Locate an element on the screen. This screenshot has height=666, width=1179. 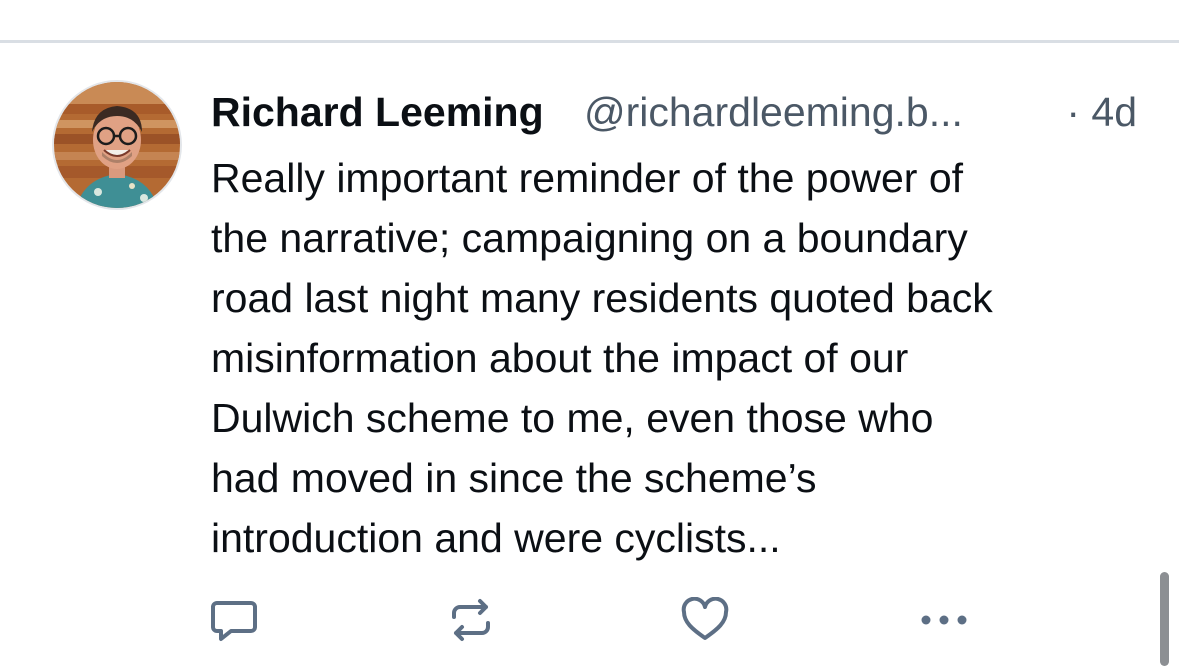
scrollbar is located at coordinates (1164, 619).